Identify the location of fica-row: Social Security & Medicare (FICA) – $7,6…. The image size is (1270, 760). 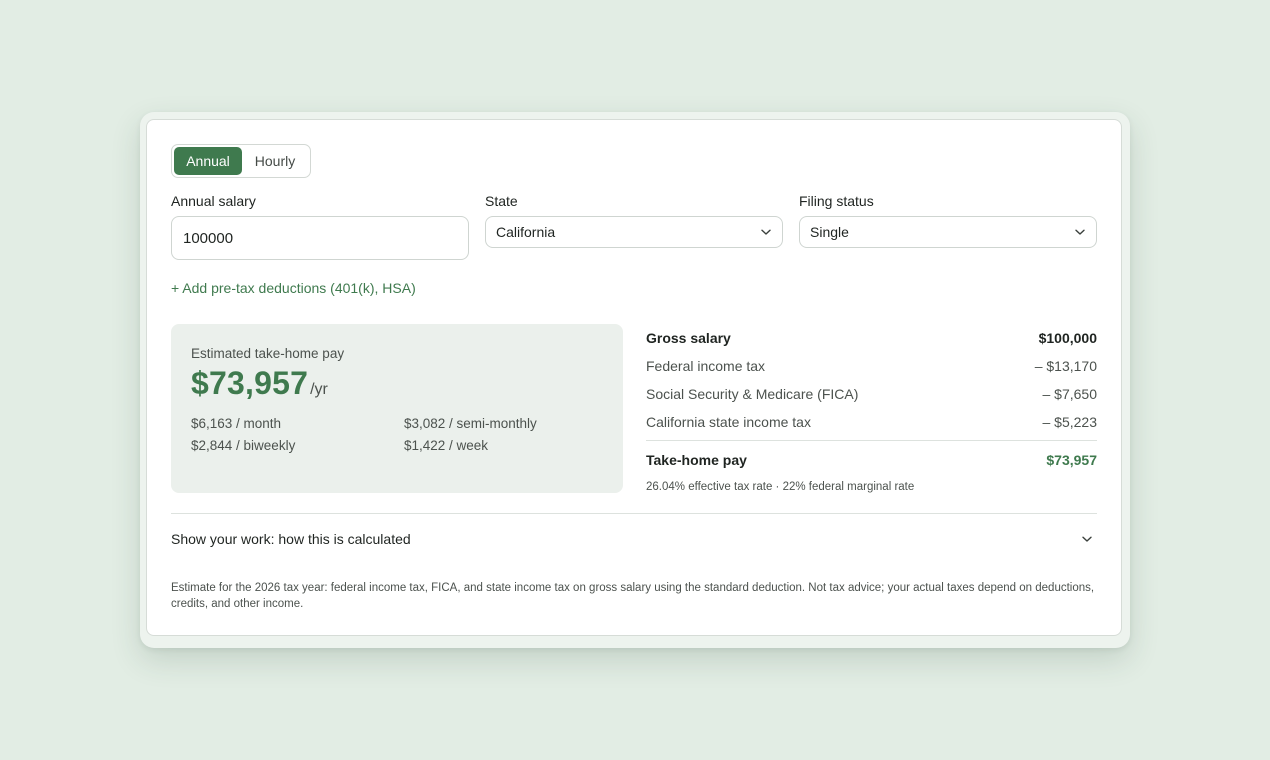
(871, 394).